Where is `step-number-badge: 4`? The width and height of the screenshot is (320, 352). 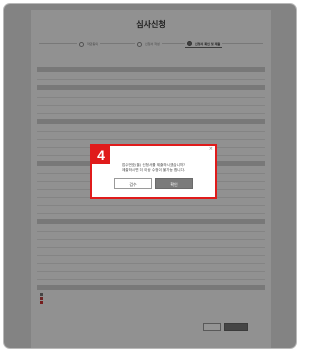
step-number-badge: 4 is located at coordinates (101, 155).